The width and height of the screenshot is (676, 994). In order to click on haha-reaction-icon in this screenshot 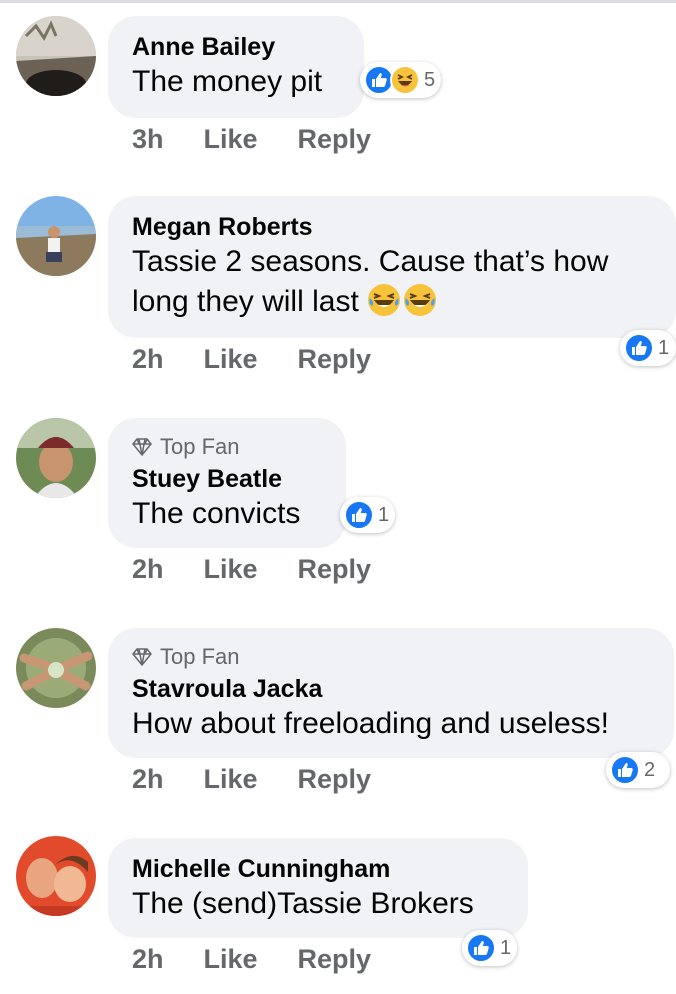, I will do `click(405, 80)`.